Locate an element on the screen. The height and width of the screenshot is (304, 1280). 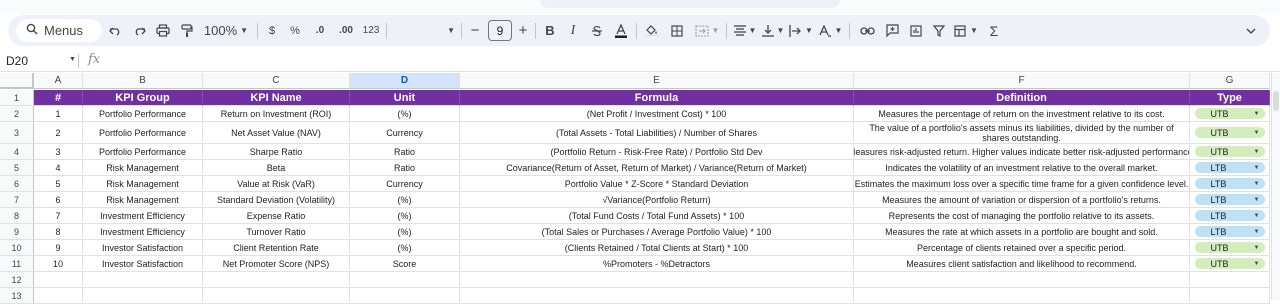
row-number: 1 is located at coordinates (17, 98).